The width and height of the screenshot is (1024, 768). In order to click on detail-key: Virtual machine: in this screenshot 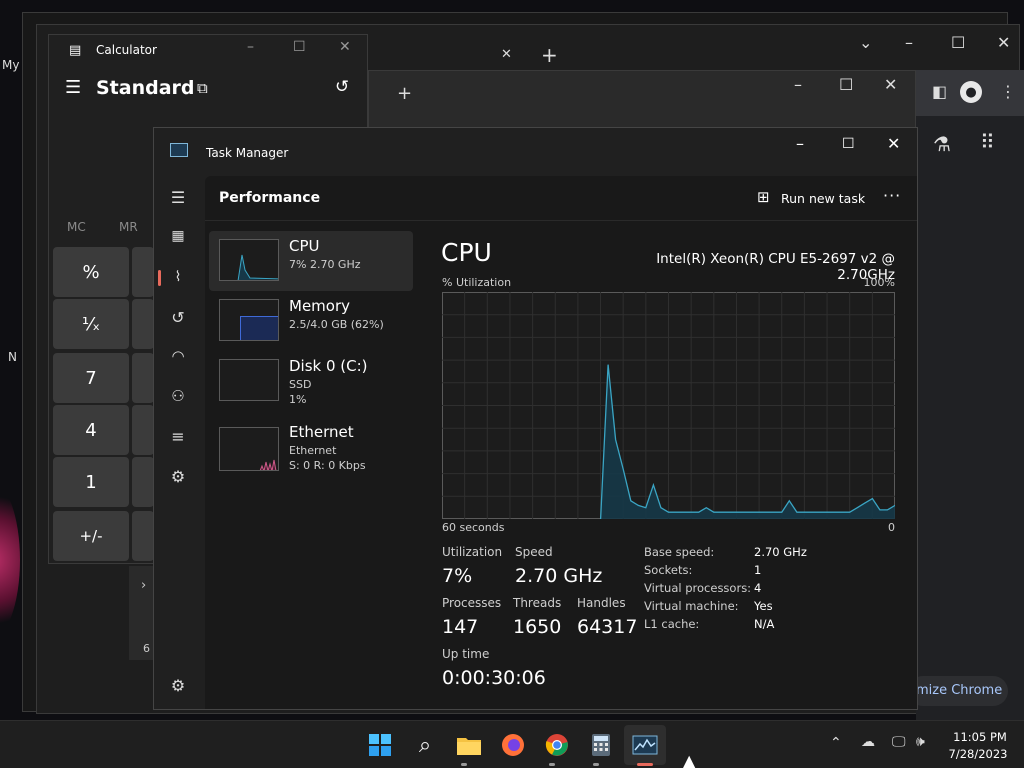, I will do `click(691, 606)`.